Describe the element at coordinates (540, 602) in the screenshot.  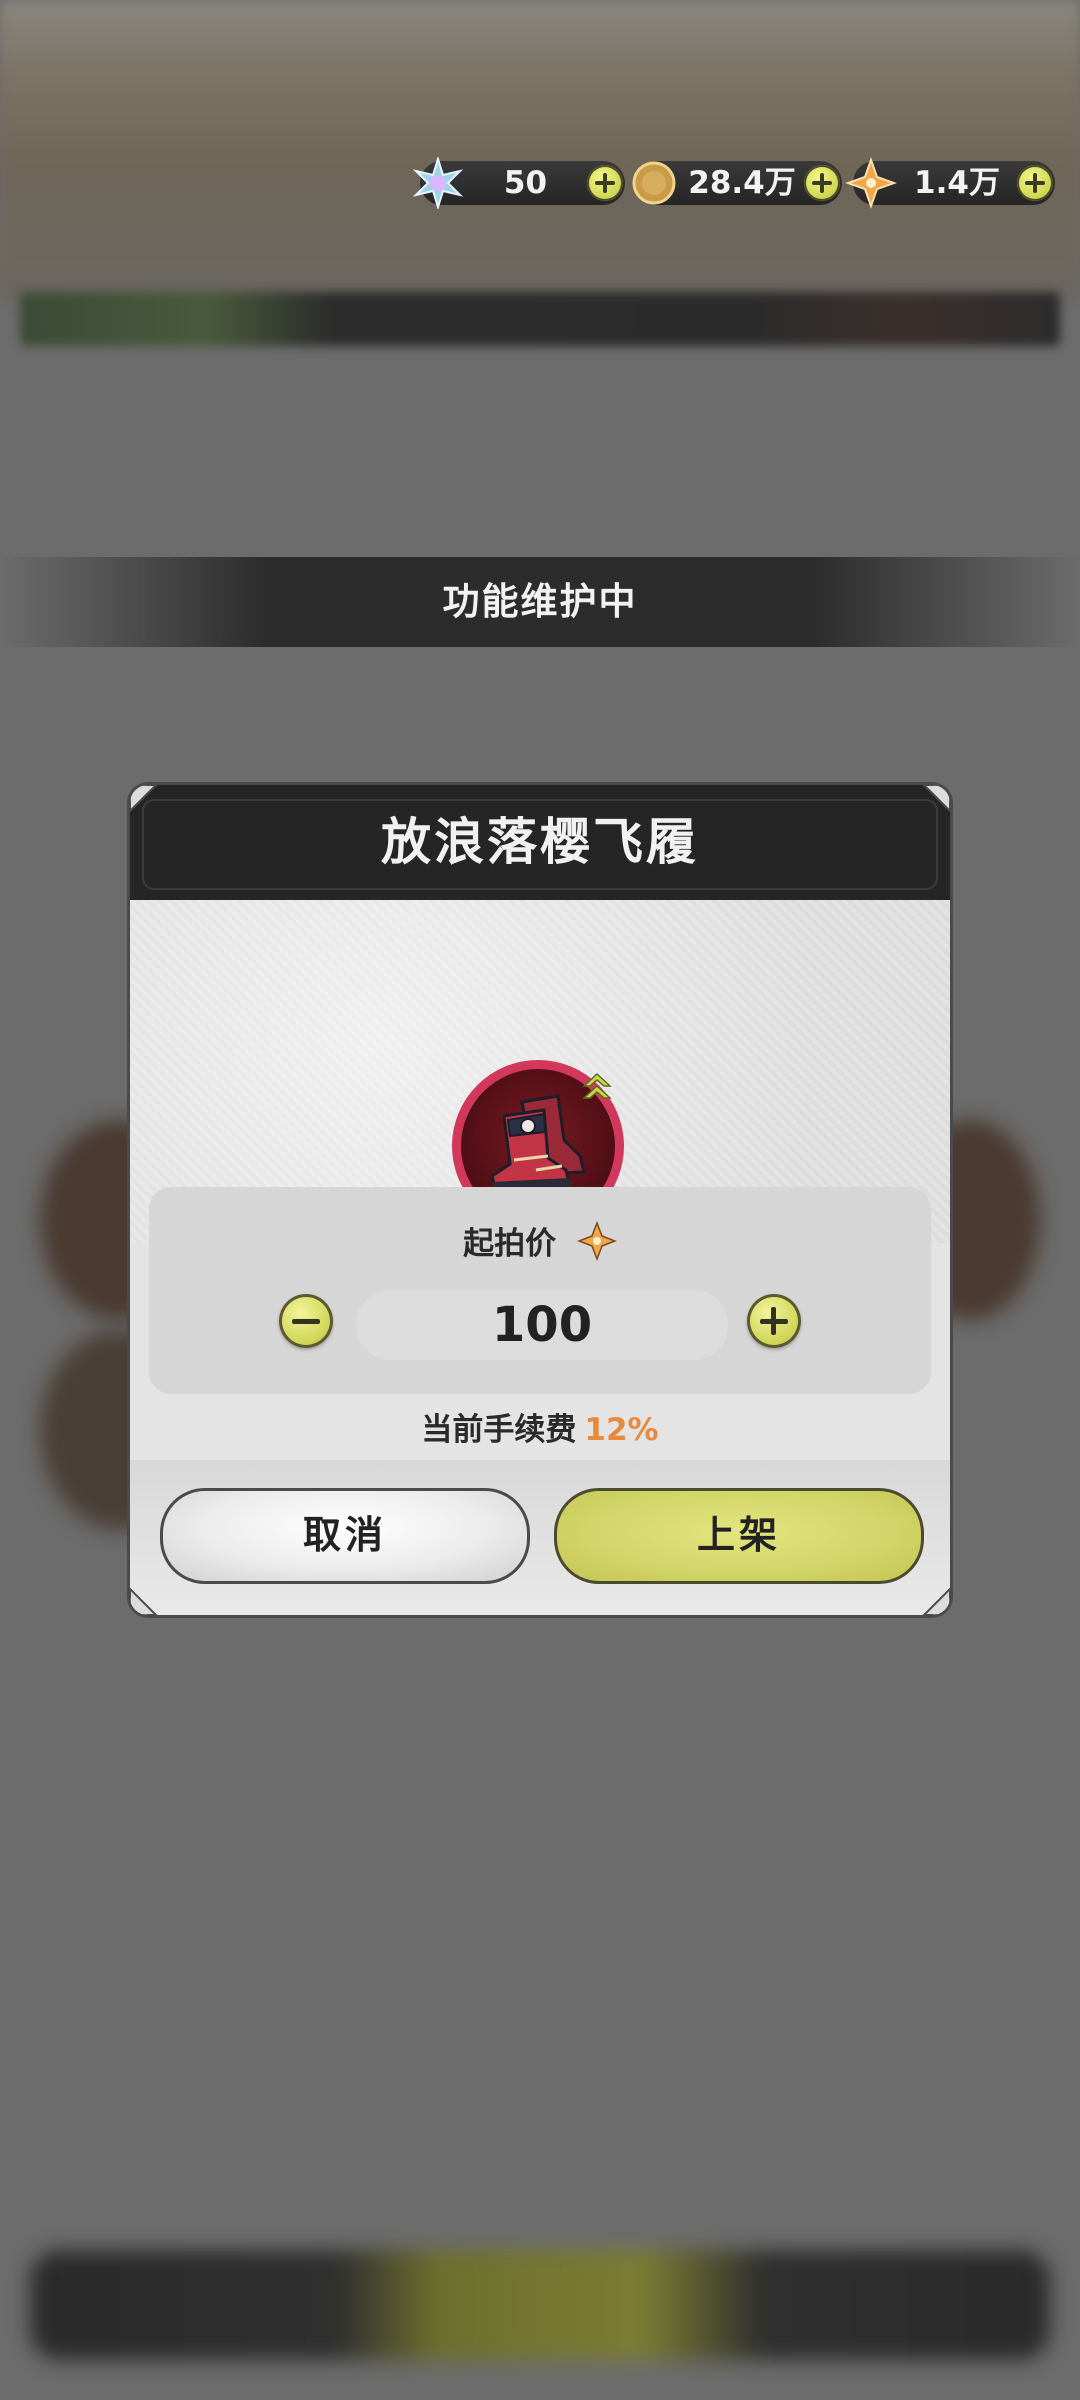
I see `maintenance-banner: 功能维护中` at that location.